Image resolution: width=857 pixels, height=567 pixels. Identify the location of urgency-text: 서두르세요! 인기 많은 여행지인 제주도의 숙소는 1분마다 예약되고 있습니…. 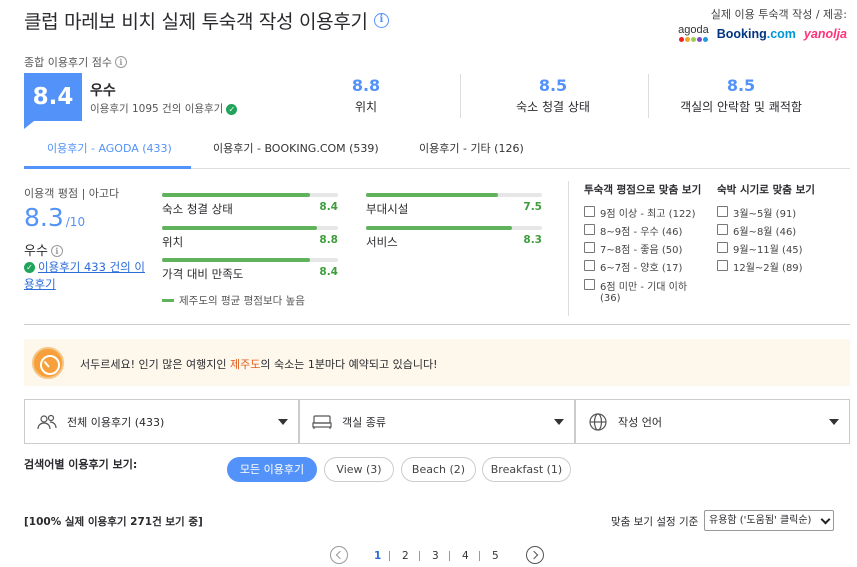
(259, 364).